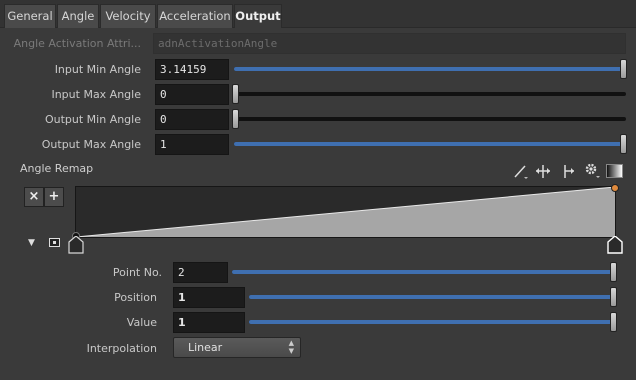 Image resolution: width=636 pixels, height=380 pixels. I want to click on interpolation-label: Interpolation, so click(121, 348).